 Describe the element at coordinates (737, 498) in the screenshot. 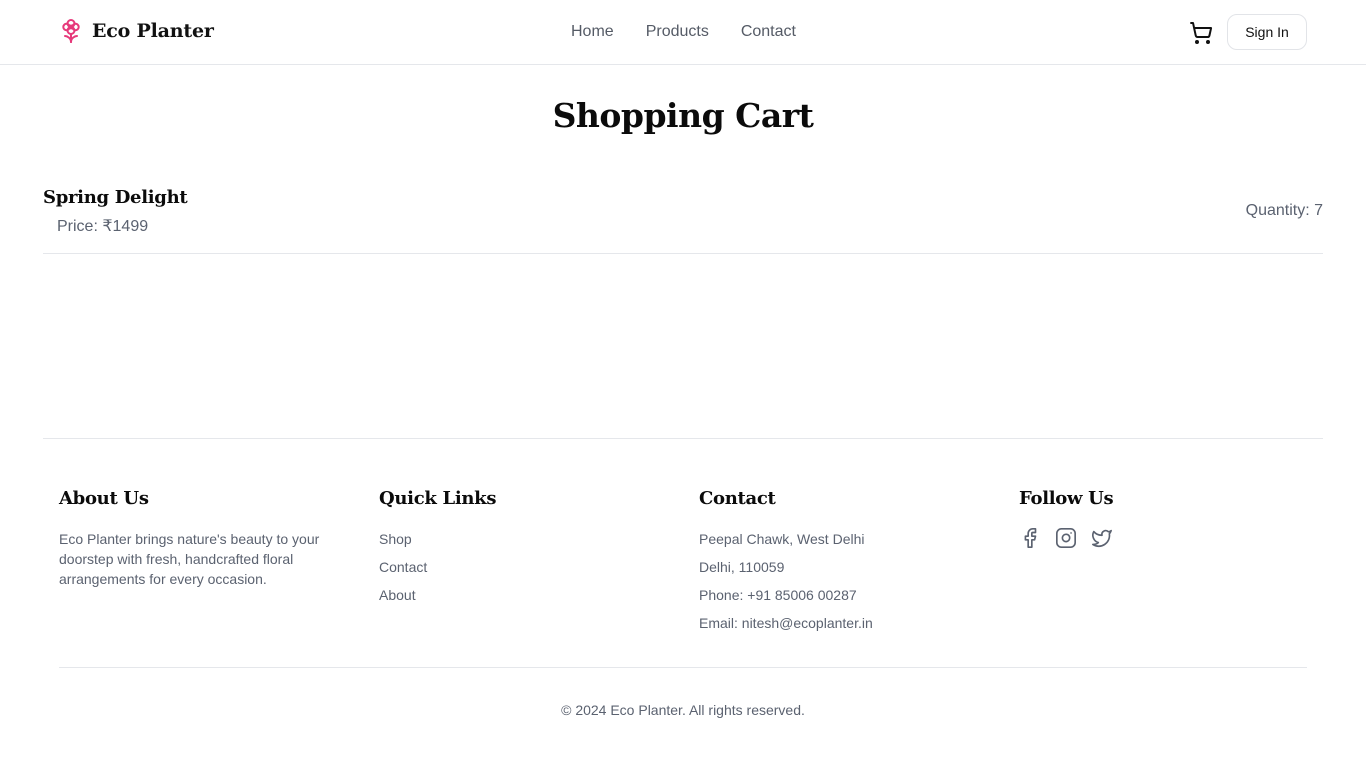

I see `footer-contact-heading: Contact` at that location.